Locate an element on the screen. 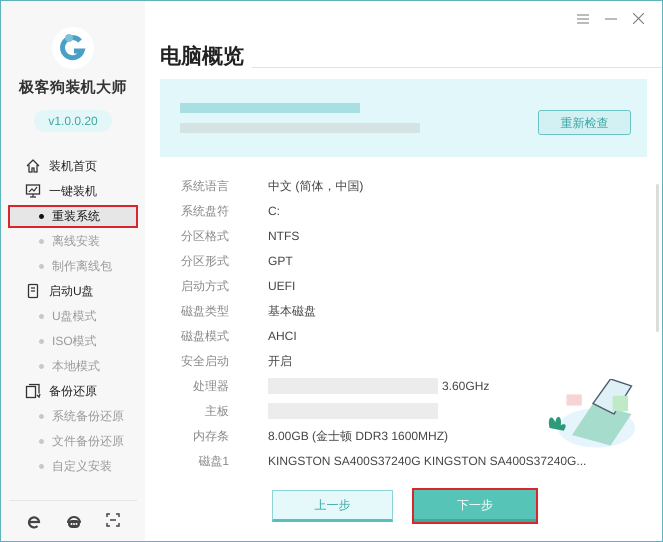  headset-icon is located at coordinates (73, 521).